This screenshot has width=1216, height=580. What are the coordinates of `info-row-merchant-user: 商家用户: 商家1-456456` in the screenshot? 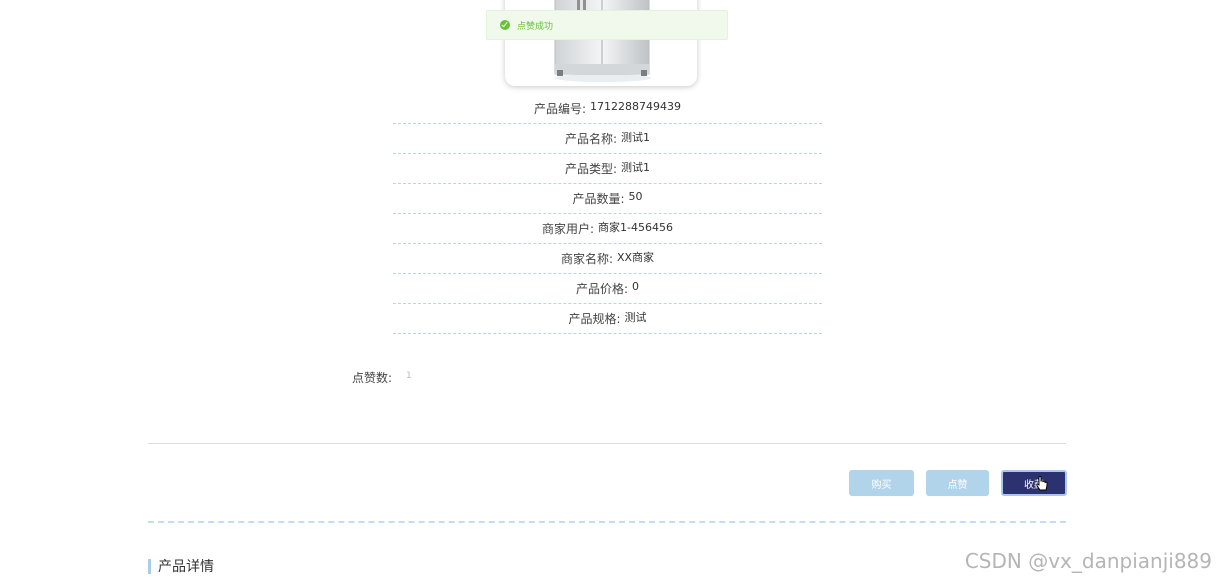 It's located at (607, 229).